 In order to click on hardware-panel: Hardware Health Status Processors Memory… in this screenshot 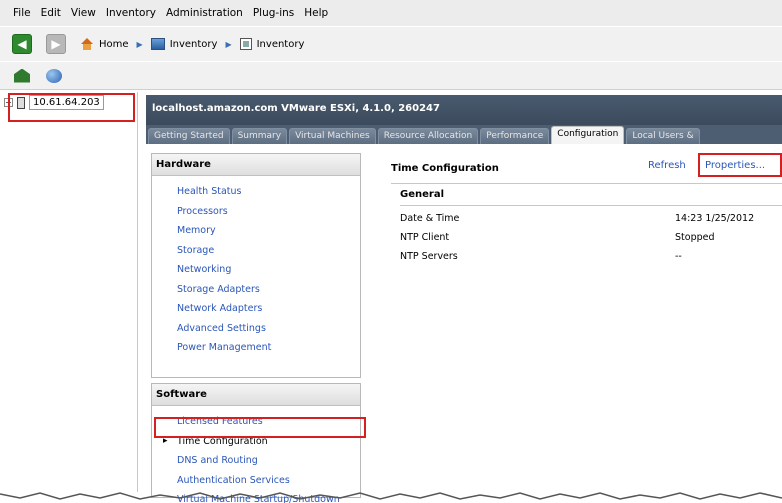, I will do `click(256, 265)`.